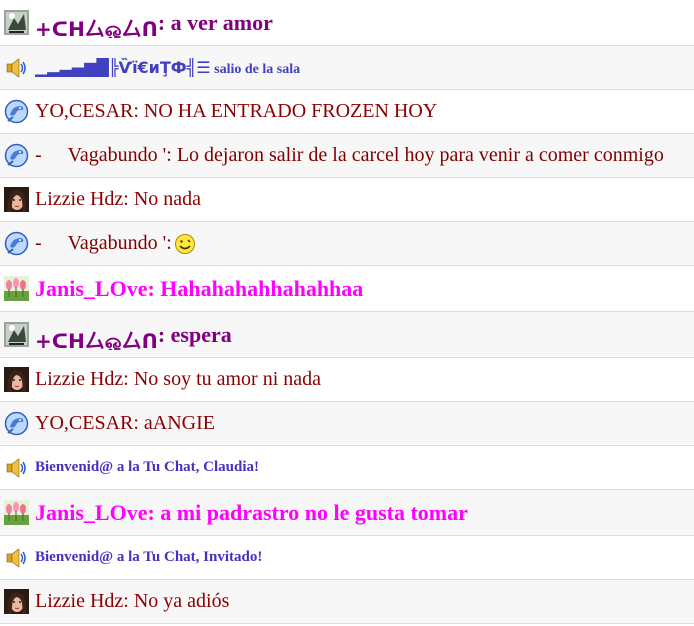  What do you see at coordinates (259, 288) in the screenshot?
I see `message-body: Hahahahahhahahhaa` at bounding box center [259, 288].